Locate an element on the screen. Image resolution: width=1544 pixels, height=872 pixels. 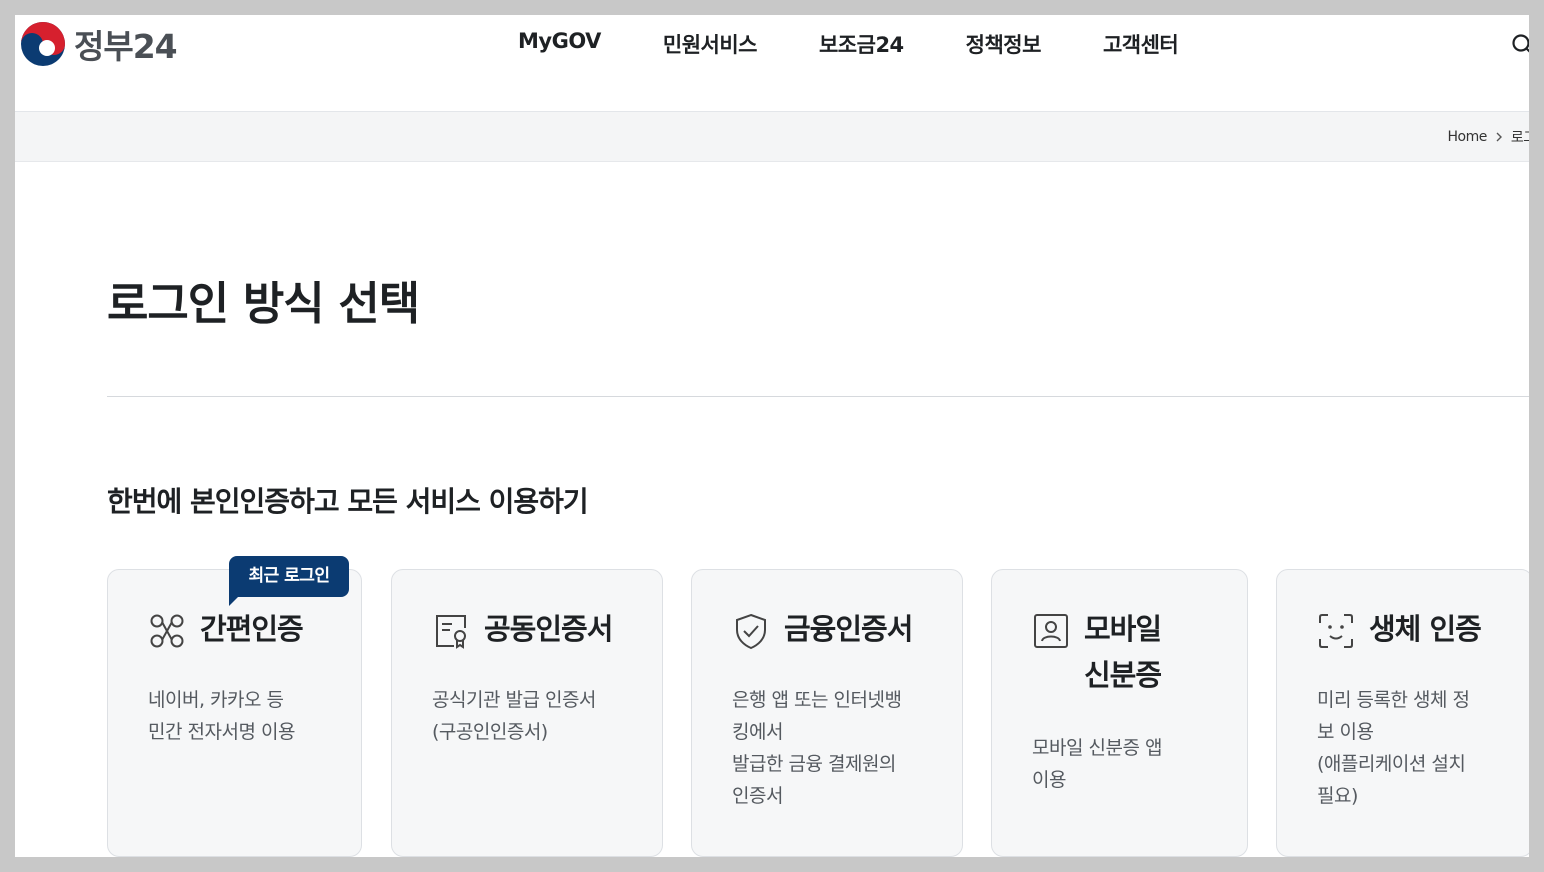
card-description: 미리 등록한 생체 정 보 이용 (애플리케이션 설치 필요) is located at coordinates (1393, 748).